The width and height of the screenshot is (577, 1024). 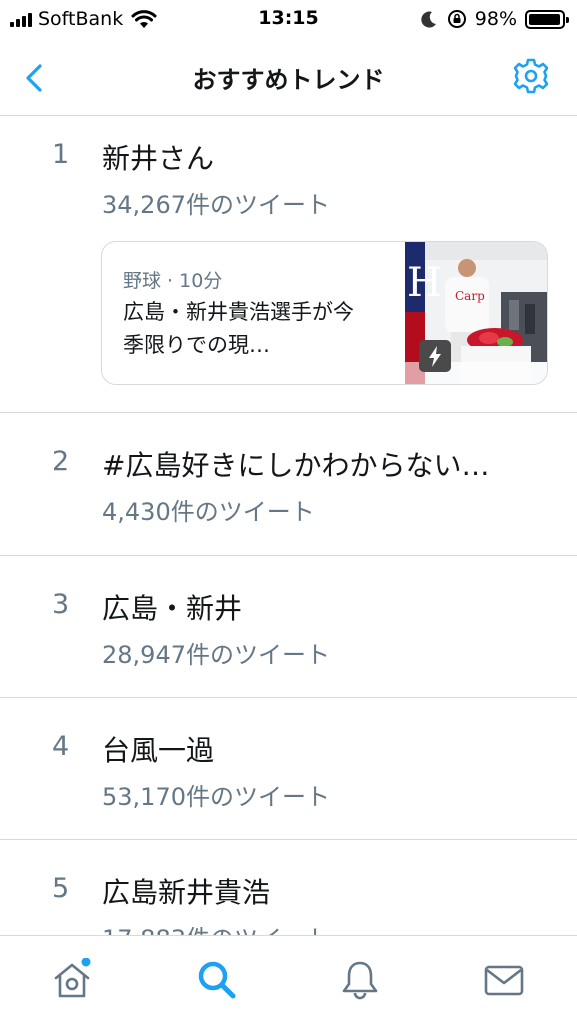 What do you see at coordinates (470, 296) in the screenshot?
I see `svg-text: Carp` at bounding box center [470, 296].